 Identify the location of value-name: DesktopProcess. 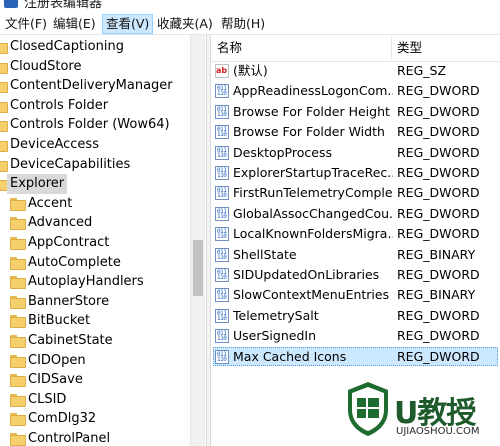
(282, 152).